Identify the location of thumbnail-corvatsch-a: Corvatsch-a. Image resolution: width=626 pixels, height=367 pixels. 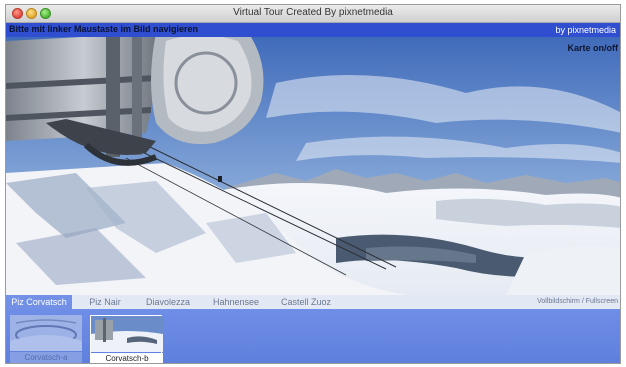
(46, 339).